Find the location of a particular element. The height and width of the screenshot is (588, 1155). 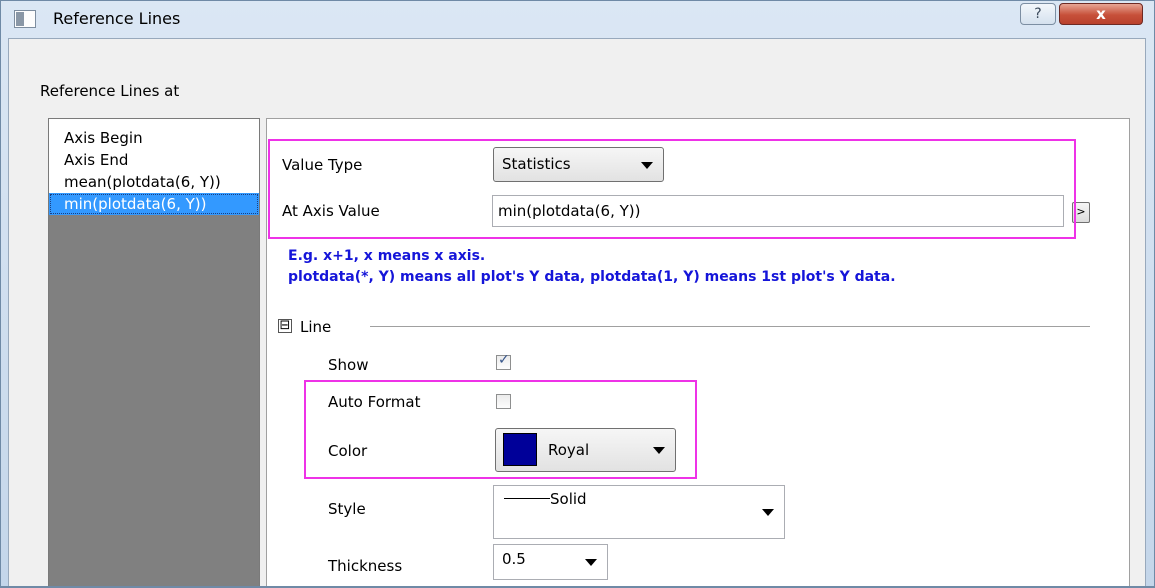

list-item: Axis End is located at coordinates (154, 160).